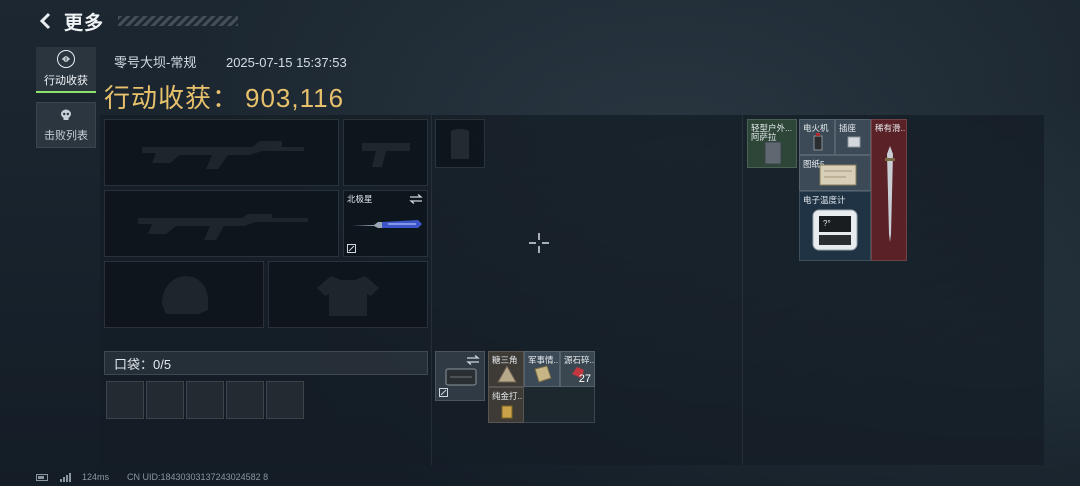 The image size is (1080, 486). What do you see at coordinates (66, 59) in the screenshot?
I see `coin-icon` at bounding box center [66, 59].